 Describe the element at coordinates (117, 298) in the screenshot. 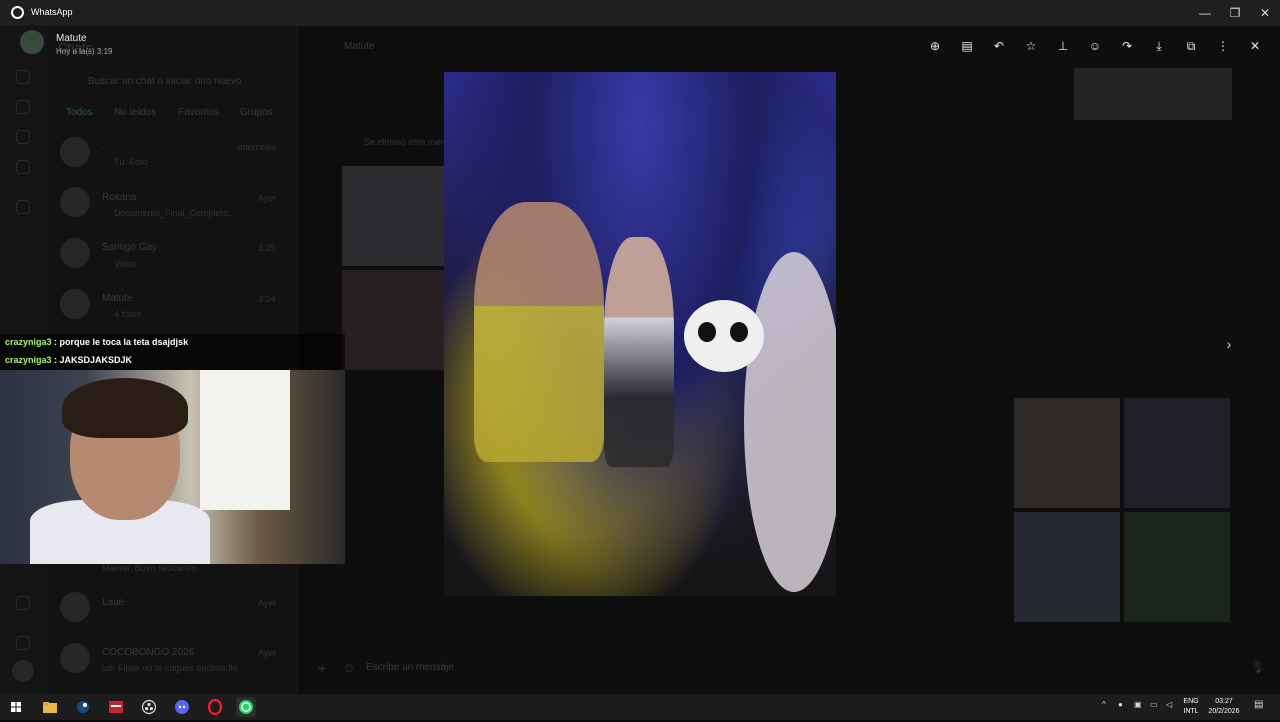

I see `chat-name: Matute` at that location.